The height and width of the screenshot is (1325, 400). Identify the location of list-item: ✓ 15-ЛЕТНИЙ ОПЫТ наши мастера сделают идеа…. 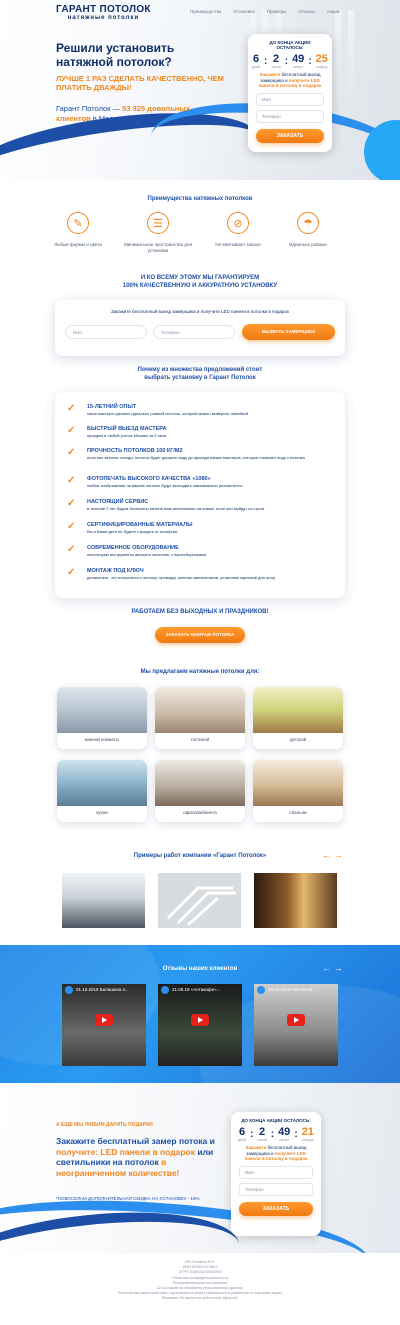
(202, 410).